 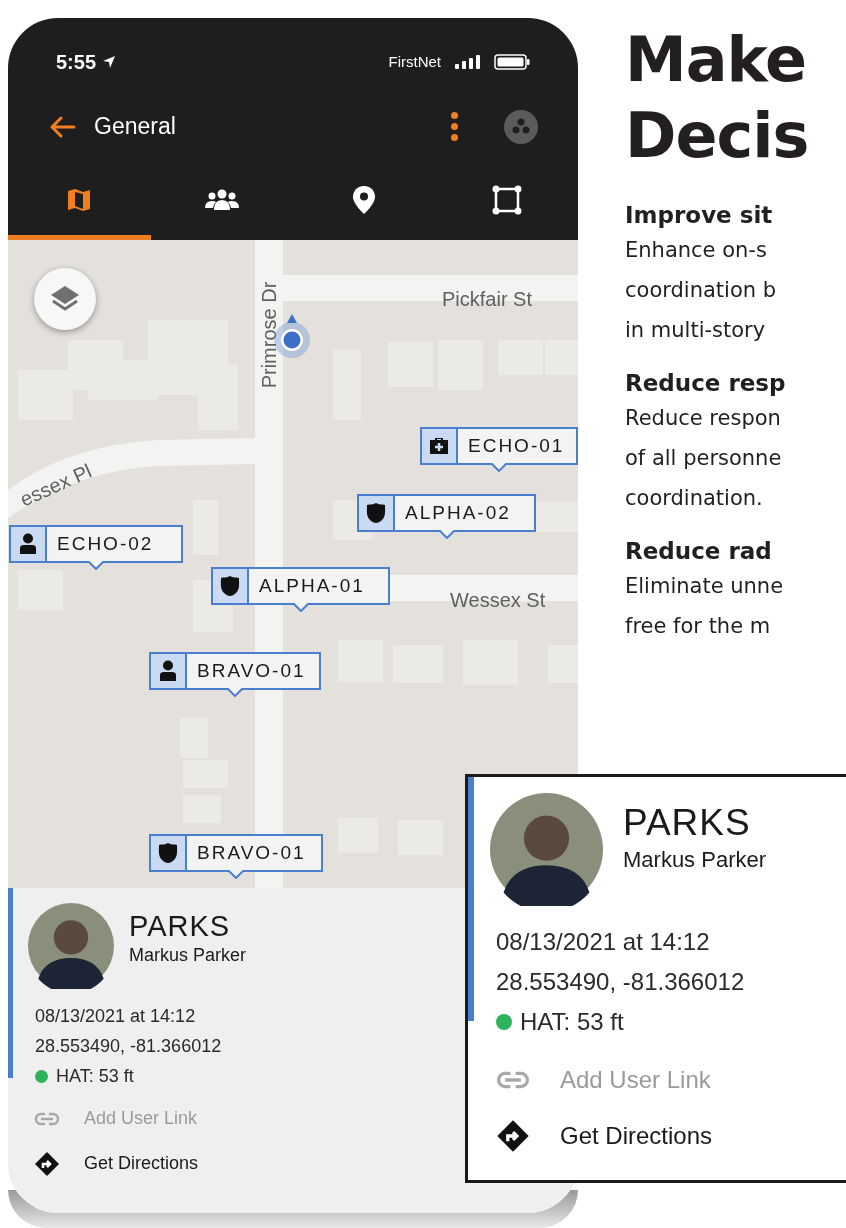 What do you see at coordinates (414, 61) in the screenshot?
I see `carrier-name: FirstNet` at bounding box center [414, 61].